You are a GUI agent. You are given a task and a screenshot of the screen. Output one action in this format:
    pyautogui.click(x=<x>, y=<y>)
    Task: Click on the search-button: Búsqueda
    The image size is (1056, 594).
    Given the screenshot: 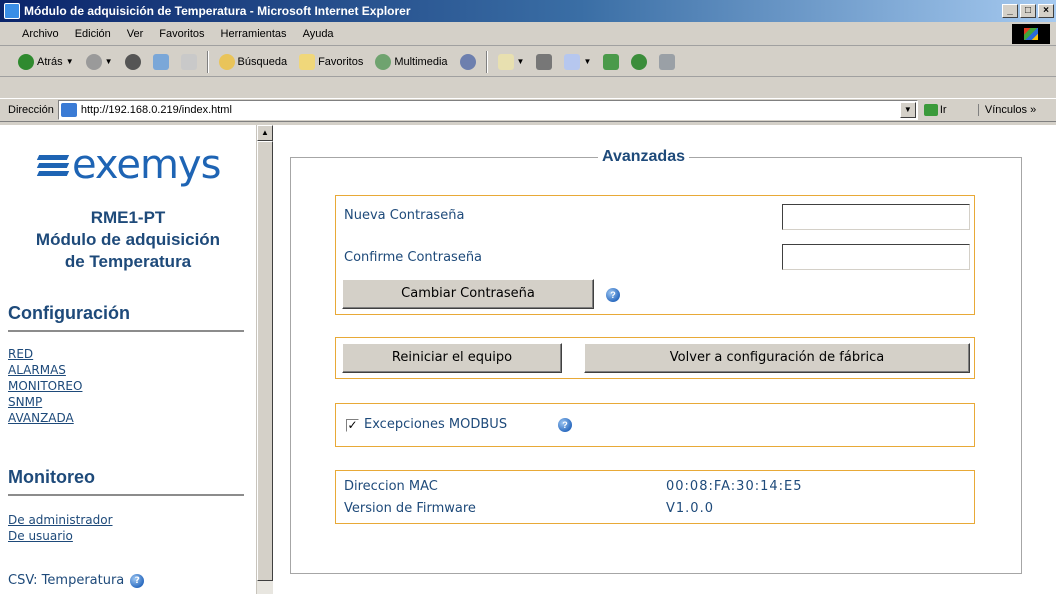 What is the action you would take?
    pyautogui.click(x=253, y=62)
    